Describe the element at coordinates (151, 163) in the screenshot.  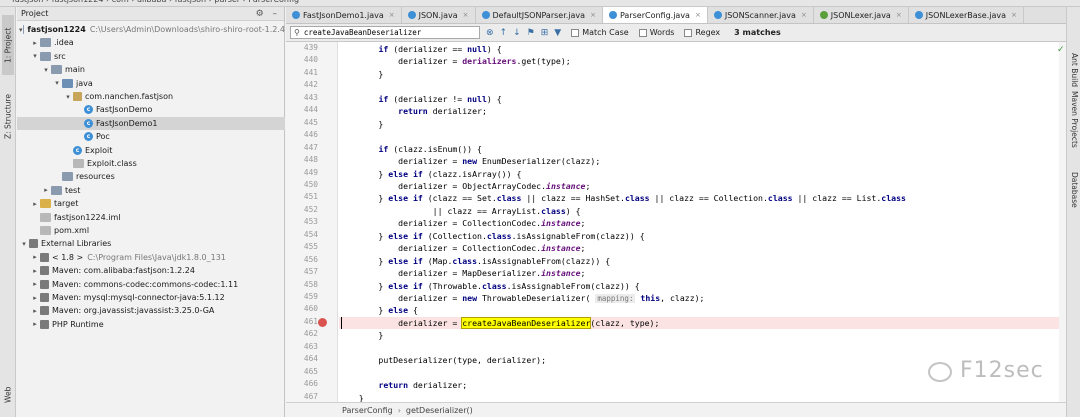
I see `tree-item: Exploit.class` at that location.